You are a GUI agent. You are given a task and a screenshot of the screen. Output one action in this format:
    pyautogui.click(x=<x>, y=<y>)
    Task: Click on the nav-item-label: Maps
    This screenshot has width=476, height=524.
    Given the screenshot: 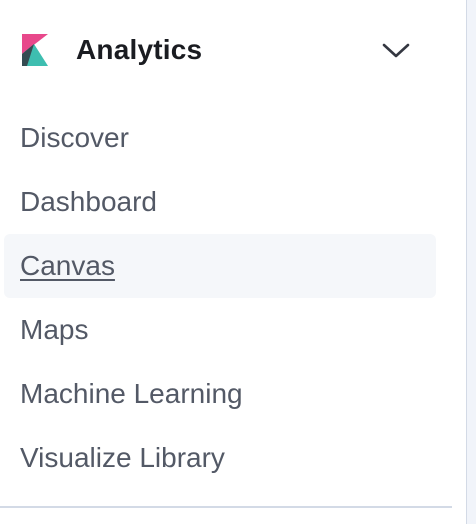 What is the action you would take?
    pyautogui.click(x=54, y=329)
    